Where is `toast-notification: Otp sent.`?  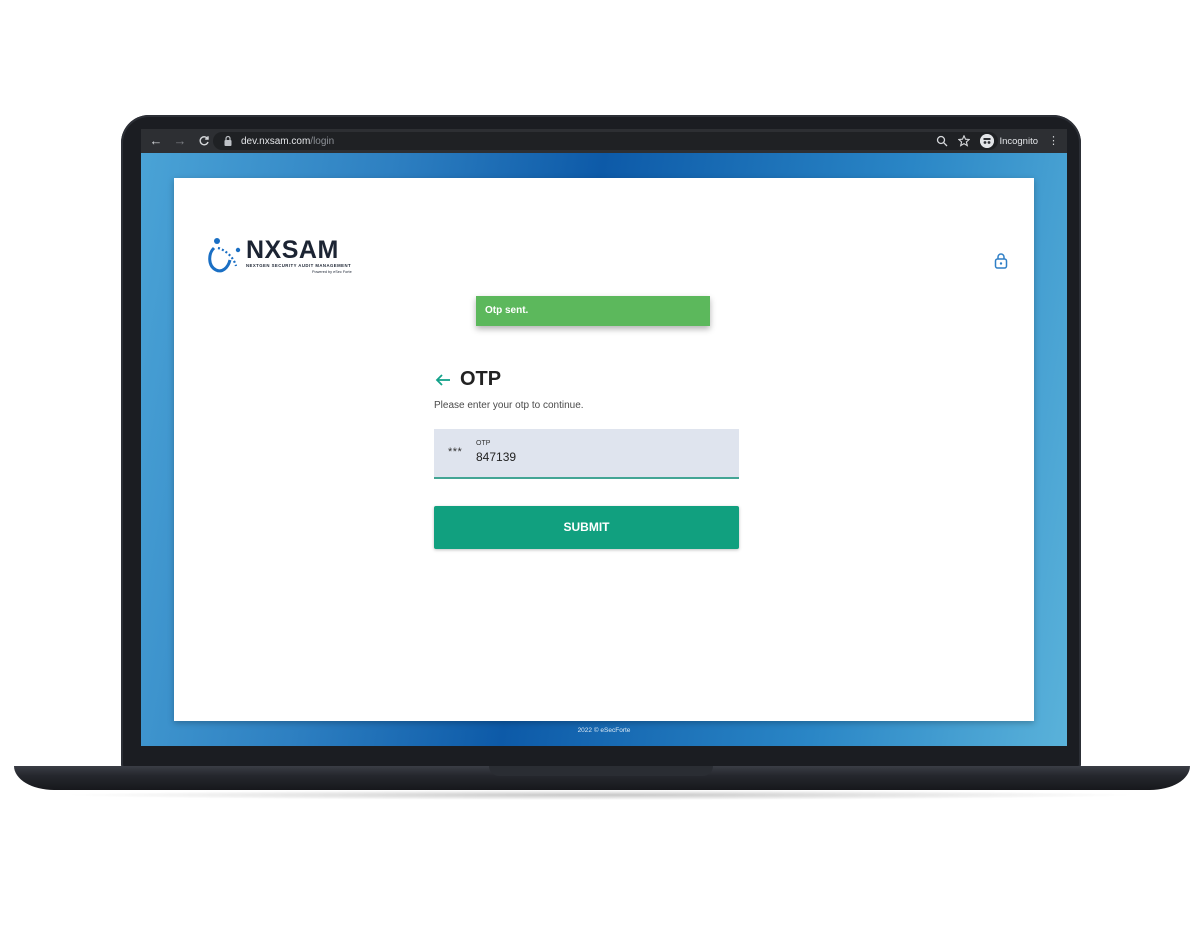
toast-notification: Otp sent. is located at coordinates (593, 311).